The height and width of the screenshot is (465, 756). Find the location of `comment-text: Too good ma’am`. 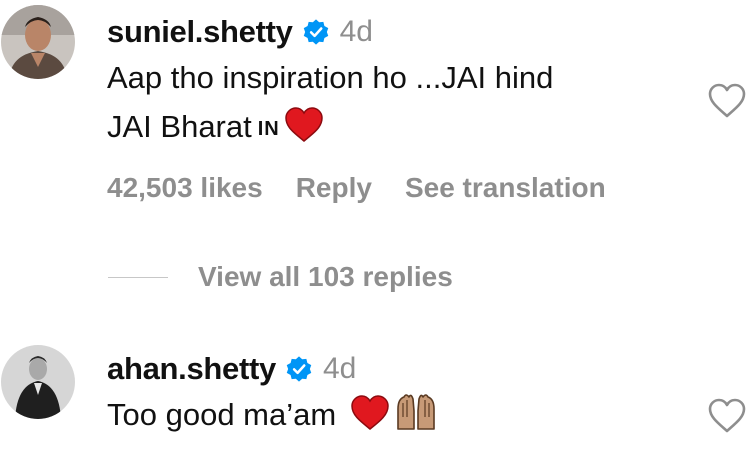

comment-text: Too good ma’am is located at coordinates (222, 414).